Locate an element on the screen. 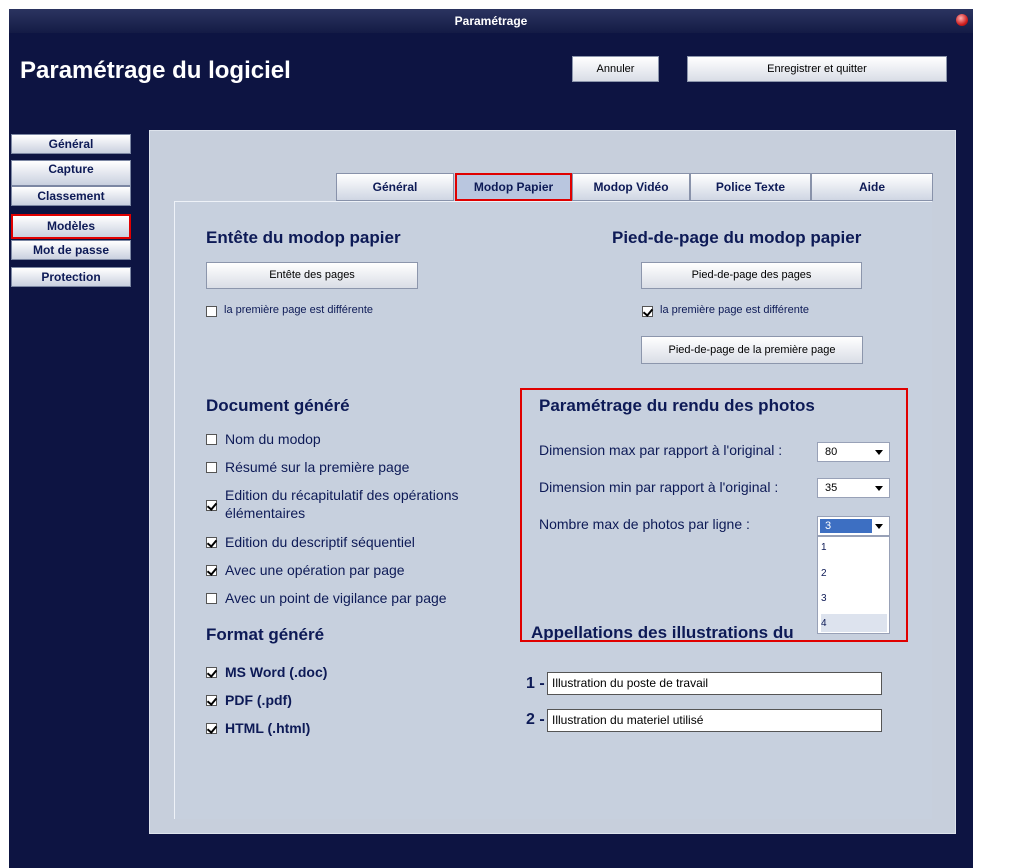  dropdown-option: 3 is located at coordinates (854, 601).